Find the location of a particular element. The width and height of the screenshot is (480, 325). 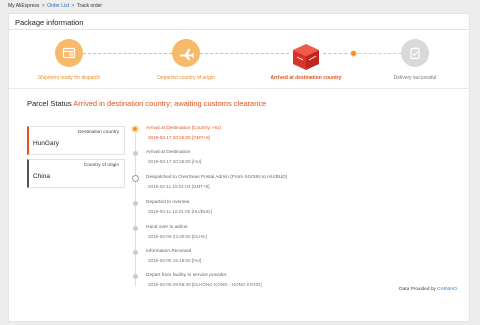

destination-country-value: HunGary is located at coordinates (46, 143).